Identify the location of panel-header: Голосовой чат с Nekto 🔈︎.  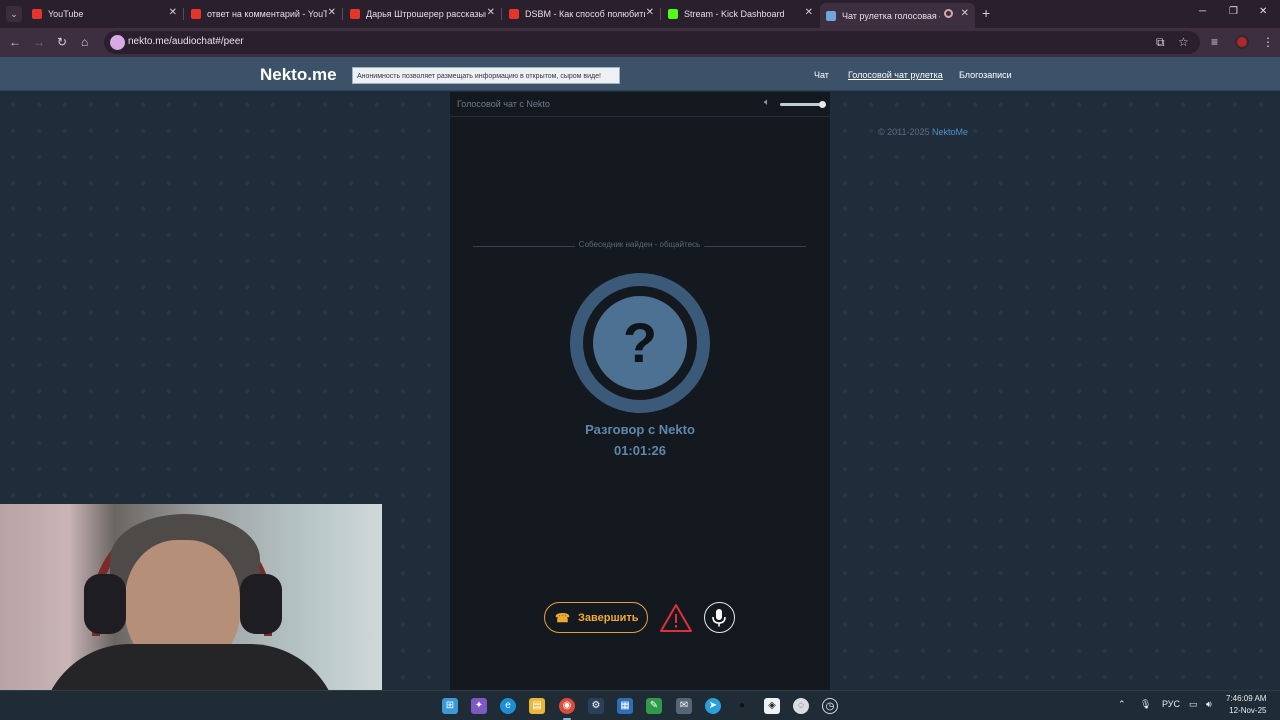
(640, 104).